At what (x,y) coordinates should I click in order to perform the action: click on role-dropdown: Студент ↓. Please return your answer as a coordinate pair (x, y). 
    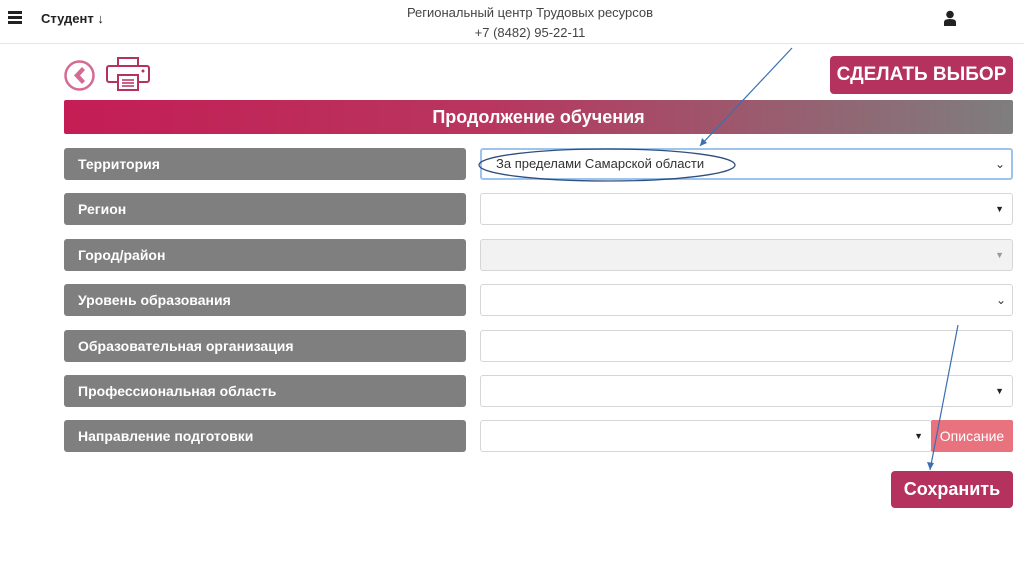
    Looking at the image, I should click on (72, 18).